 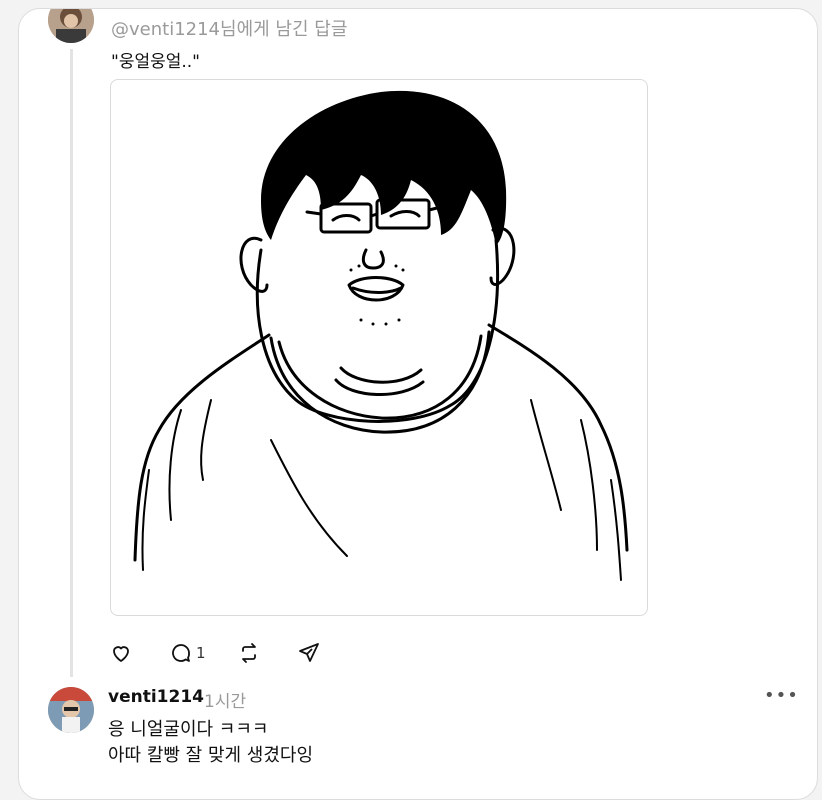 What do you see at coordinates (201, 653) in the screenshot?
I see `reply-count: 1` at bounding box center [201, 653].